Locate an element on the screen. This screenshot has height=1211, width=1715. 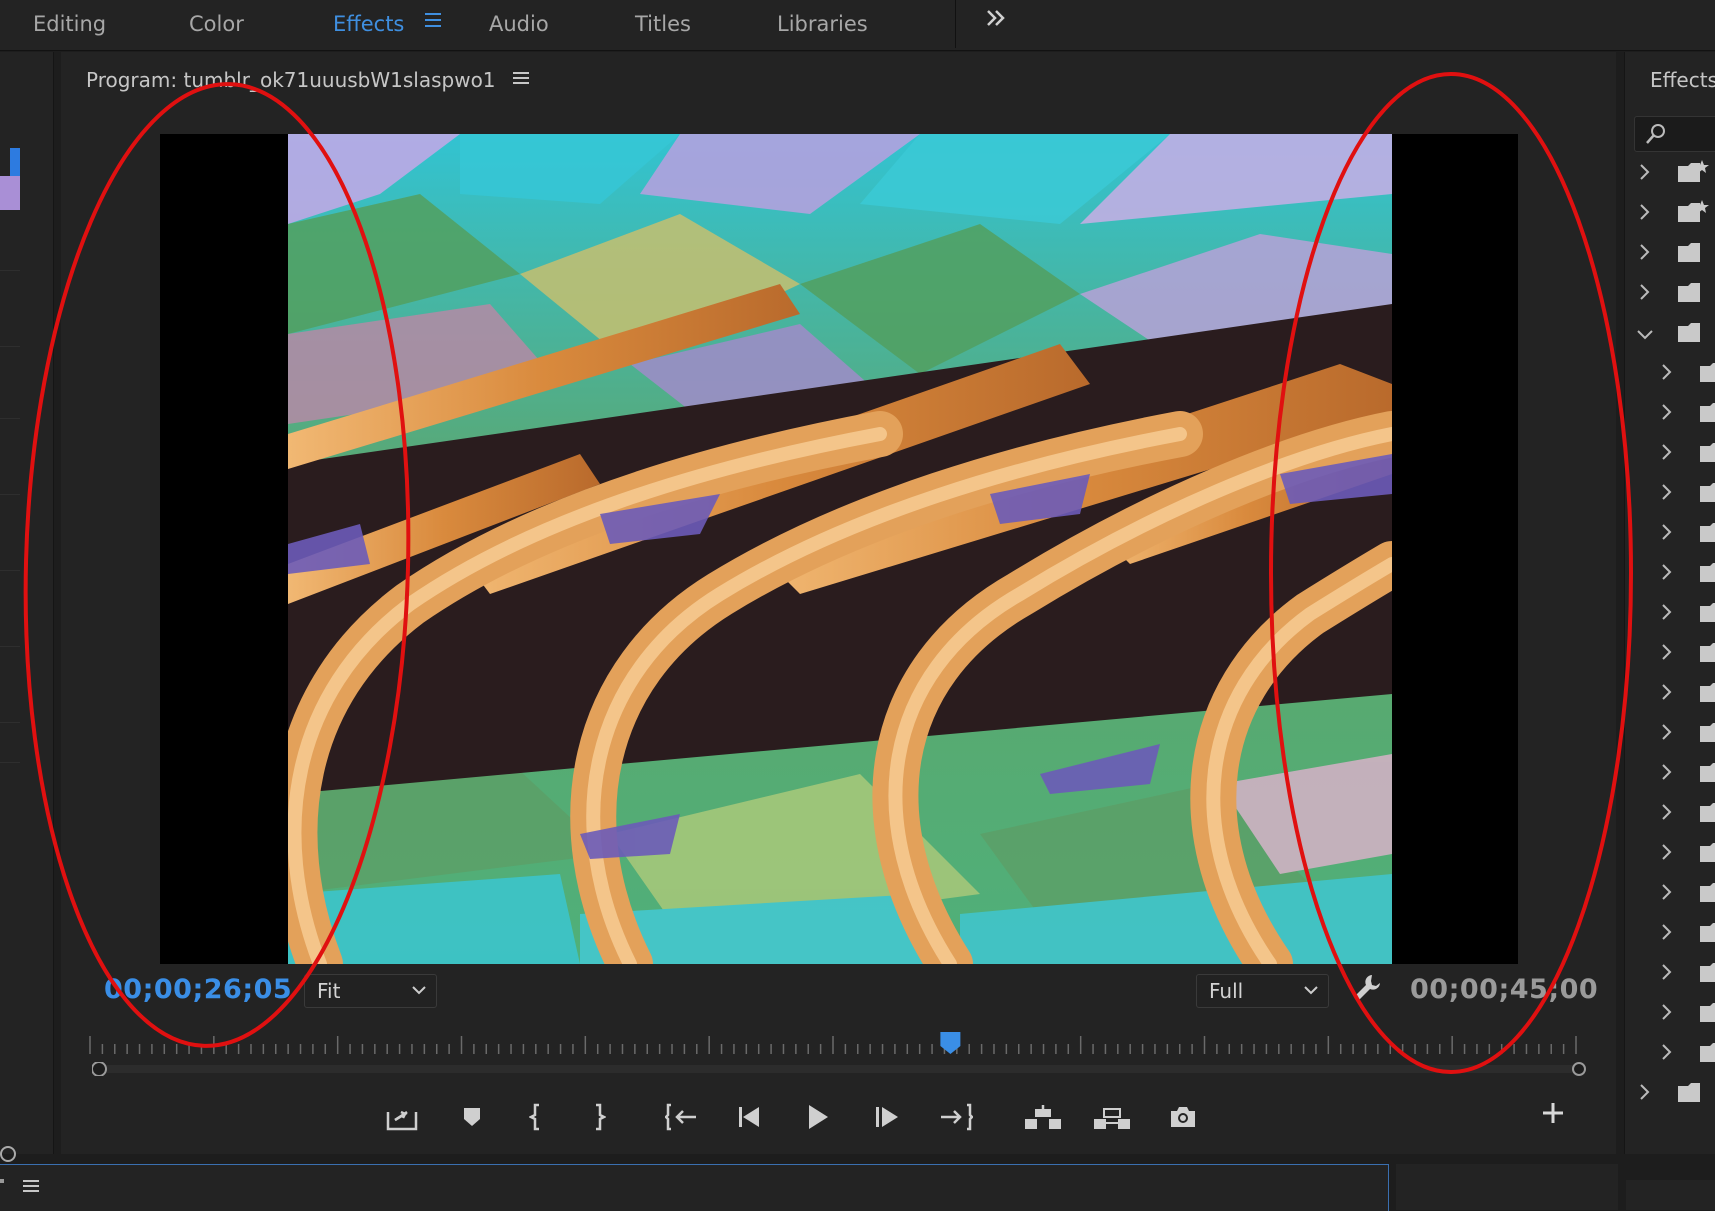
mark-in-button is located at coordinates (536, 1117).